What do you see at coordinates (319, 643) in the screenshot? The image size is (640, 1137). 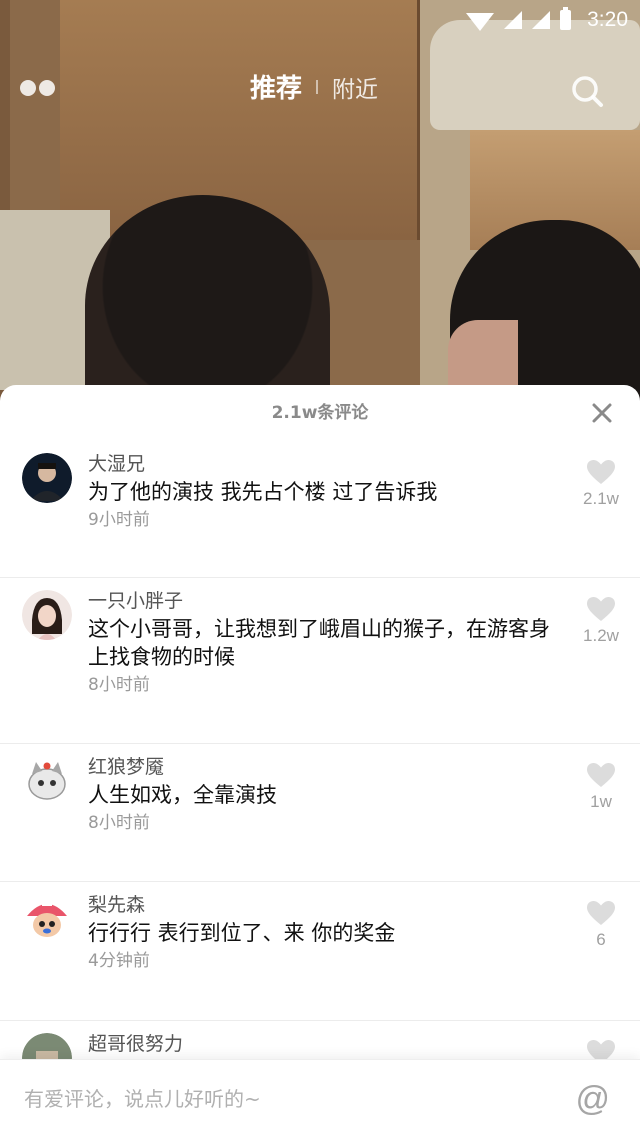 I see `comment-text: 这个小哥哥，让我想到了峨眉山的猴子，在游客身上找食物的时候` at bounding box center [319, 643].